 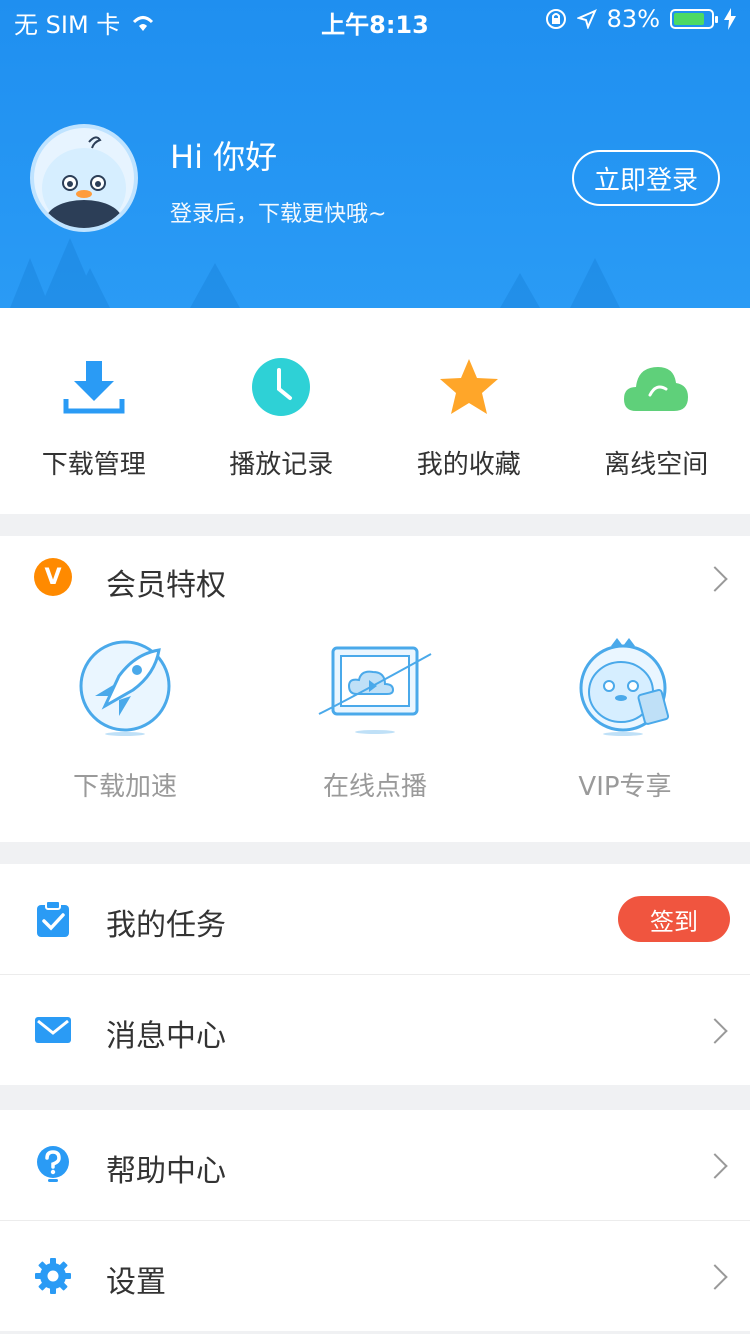 I want to click on help-icon, so click(x=53, y=1164).